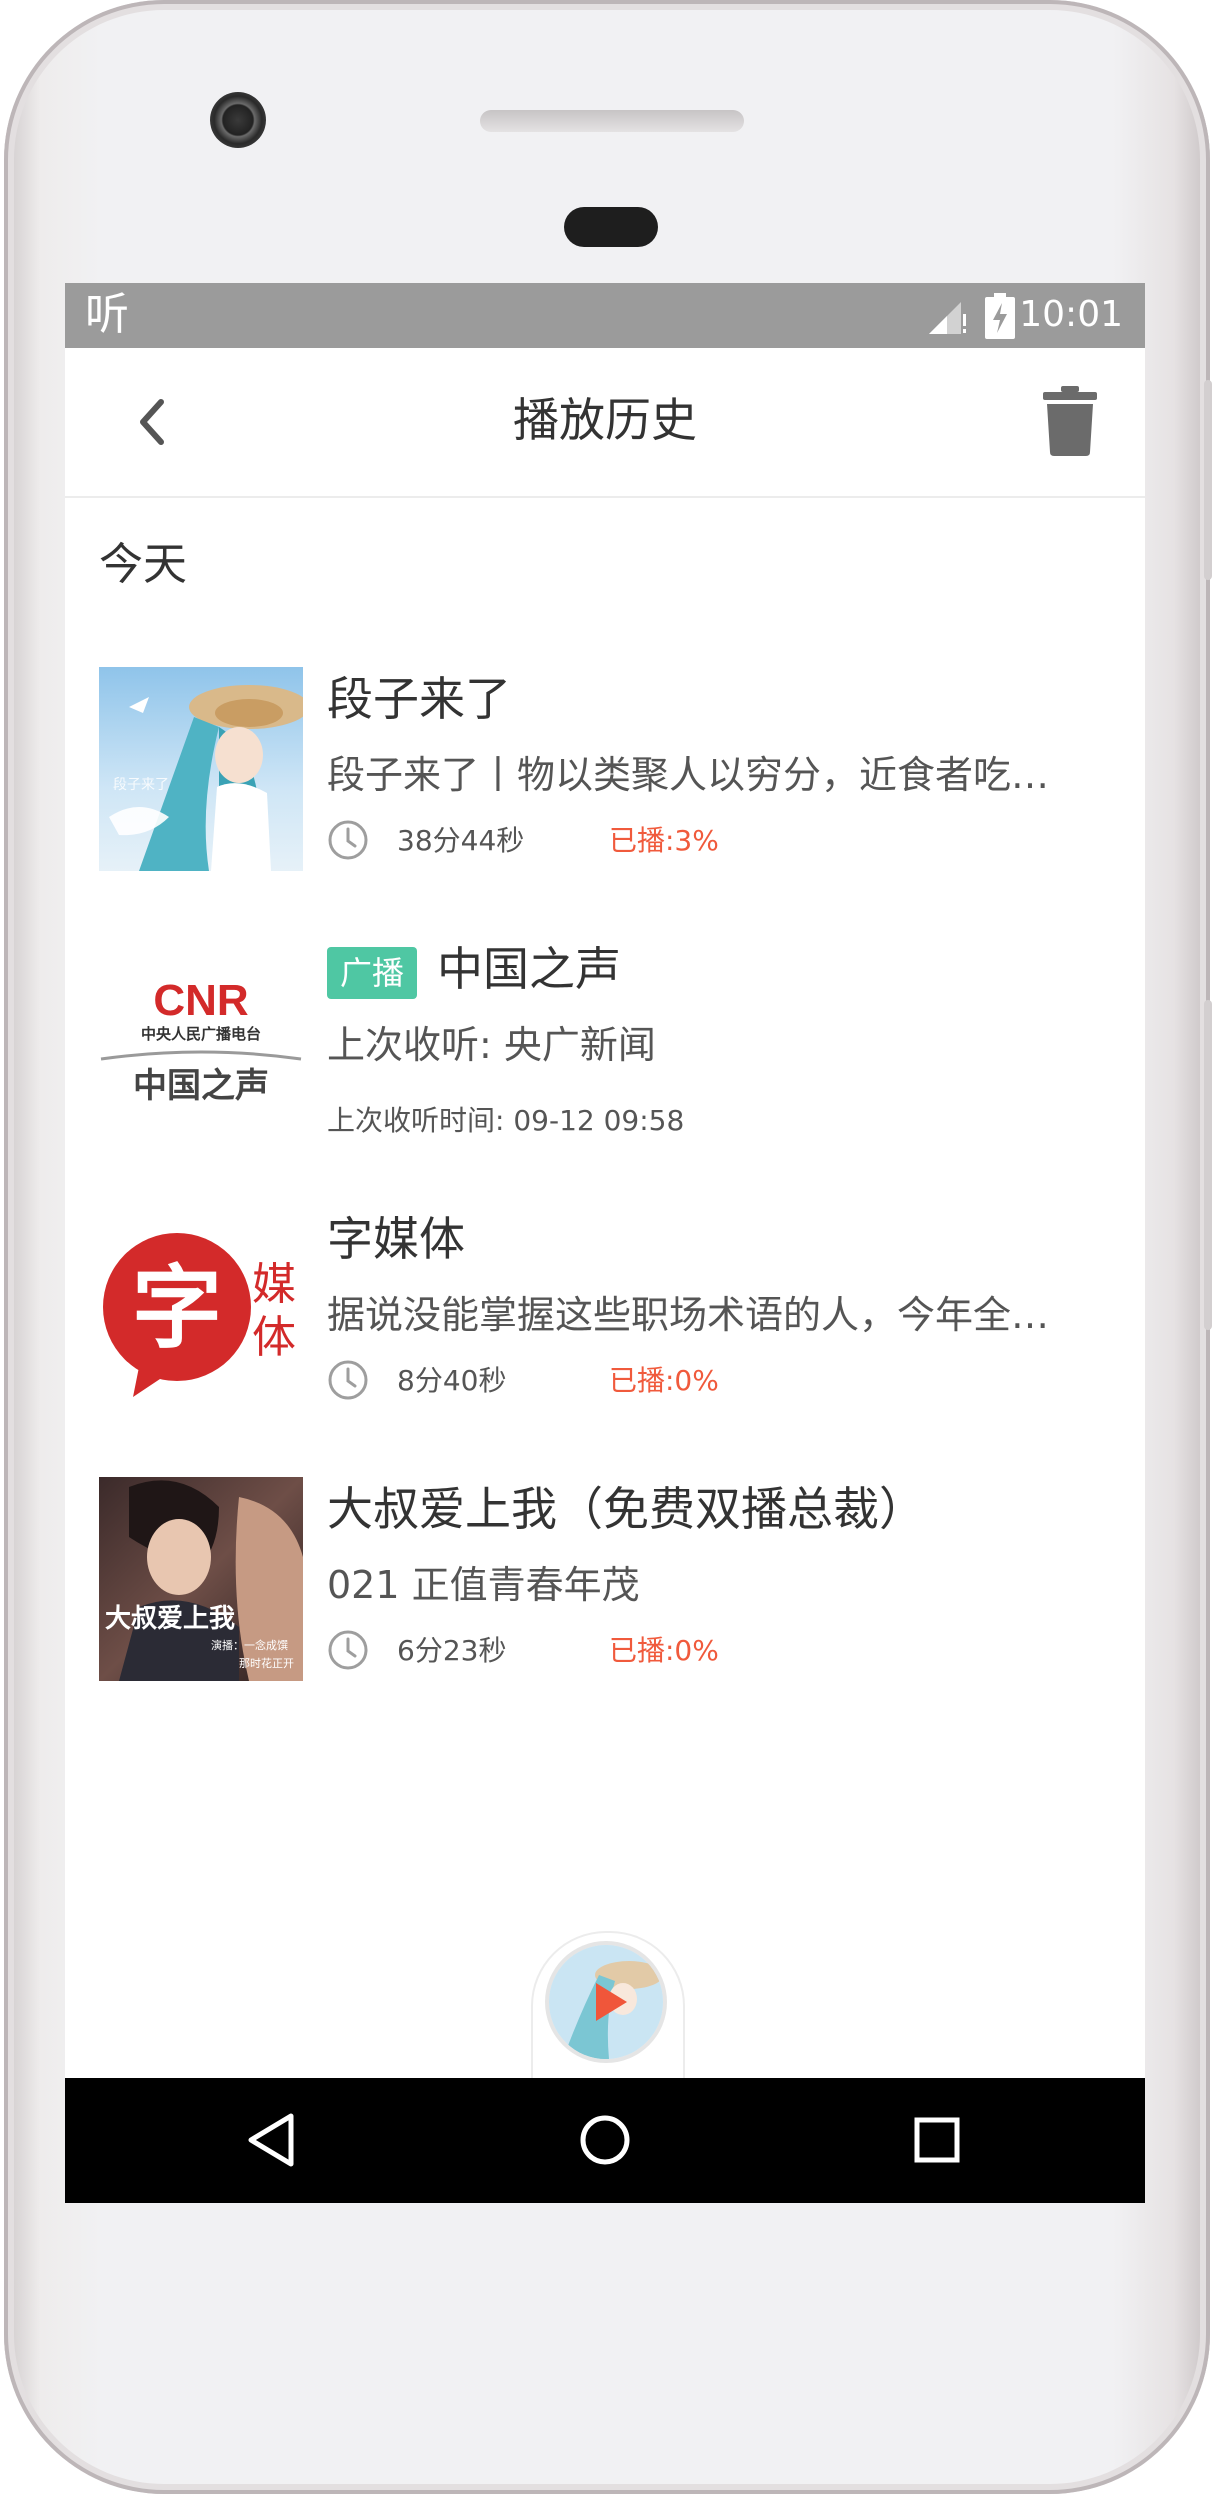 This screenshot has width=1222, height=2498. Describe the element at coordinates (529, 969) in the screenshot. I see `item-title: 中国之声` at that location.